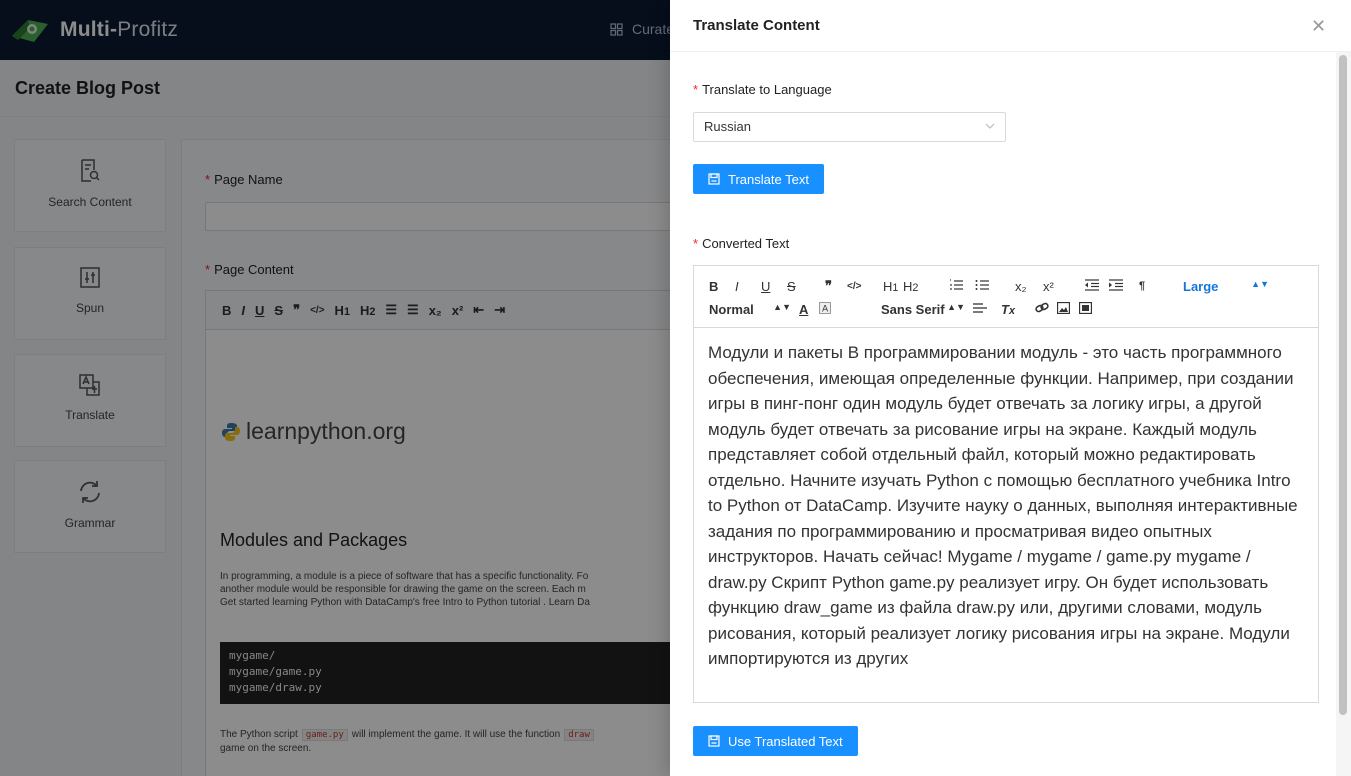  I want to click on code-button: </>, so click(865, 286).